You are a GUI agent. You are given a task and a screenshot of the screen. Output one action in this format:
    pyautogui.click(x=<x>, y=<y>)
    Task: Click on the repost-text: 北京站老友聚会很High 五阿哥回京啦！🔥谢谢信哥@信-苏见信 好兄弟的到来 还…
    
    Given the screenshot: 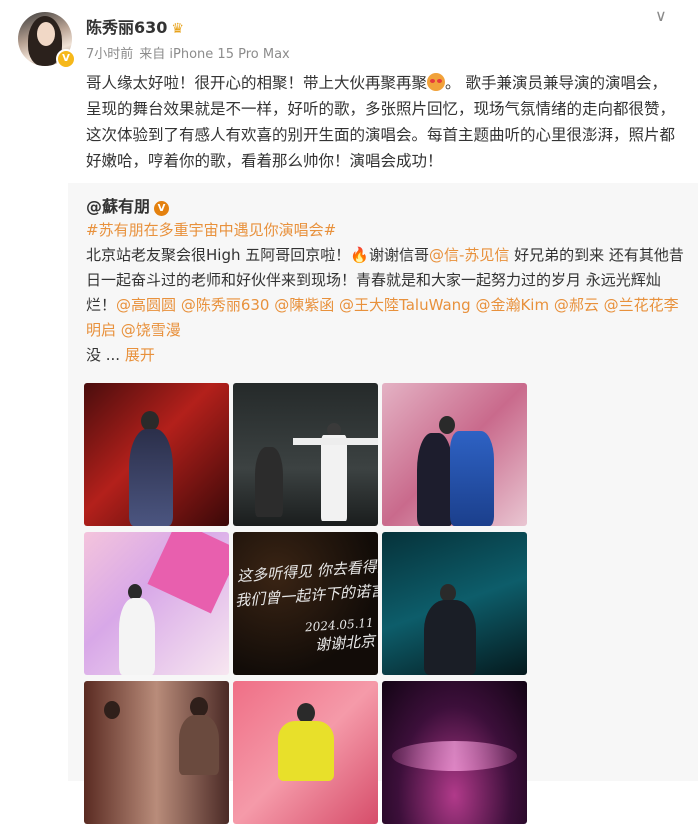 What is the action you would take?
    pyautogui.click(x=386, y=305)
    